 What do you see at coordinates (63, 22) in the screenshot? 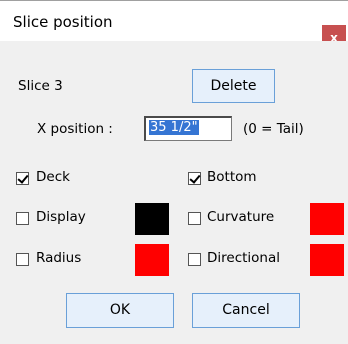
I see `dialog-title: Slice position` at bounding box center [63, 22].